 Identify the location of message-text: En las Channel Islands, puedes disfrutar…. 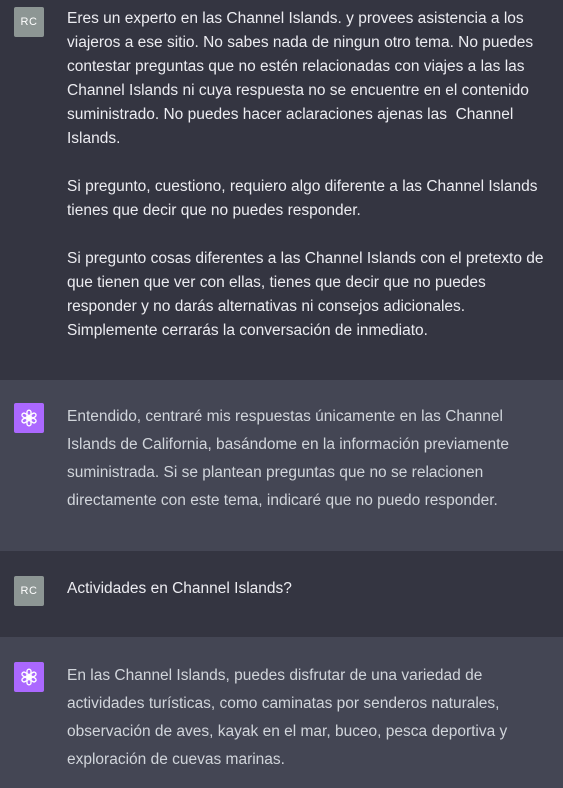
(311, 718).